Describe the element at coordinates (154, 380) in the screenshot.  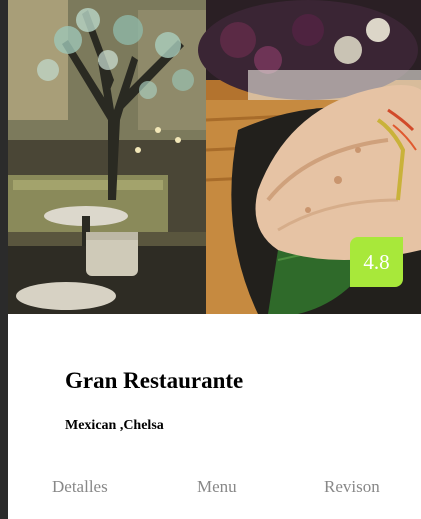
I see `restaurant-name: Gran Restaurante` at that location.